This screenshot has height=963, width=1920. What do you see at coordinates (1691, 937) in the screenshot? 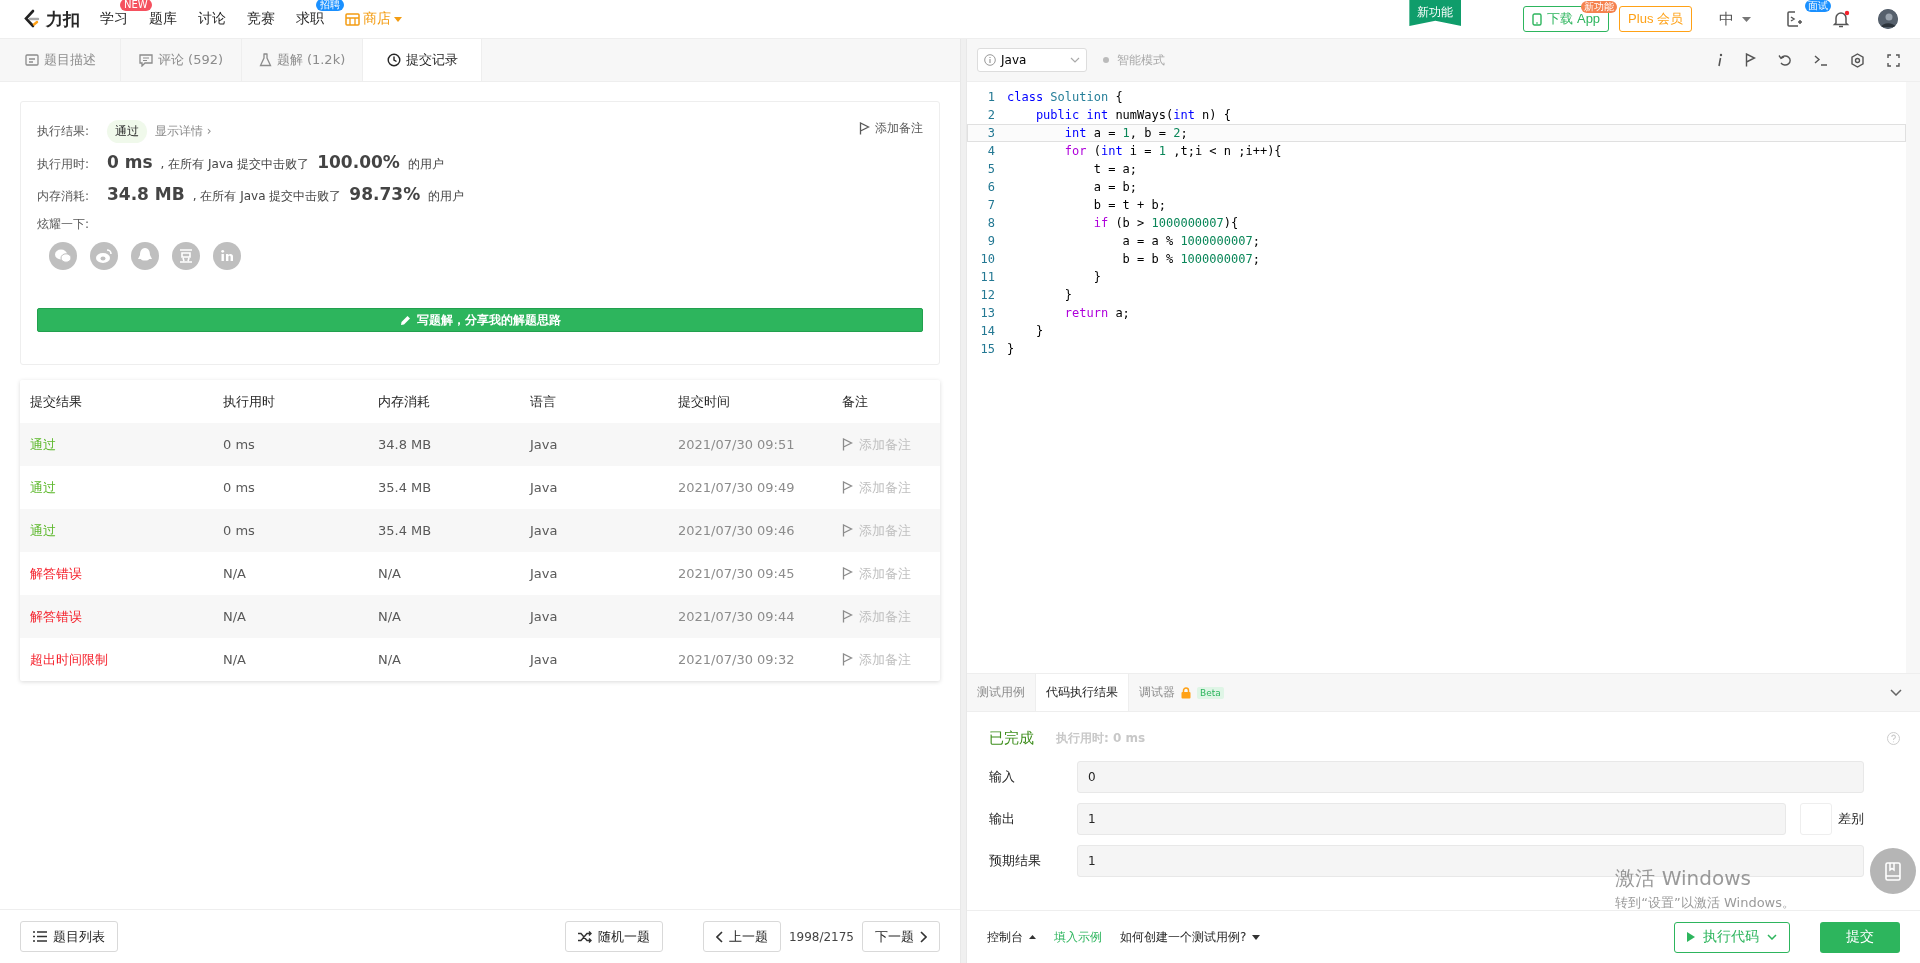
I see `play-icon` at bounding box center [1691, 937].